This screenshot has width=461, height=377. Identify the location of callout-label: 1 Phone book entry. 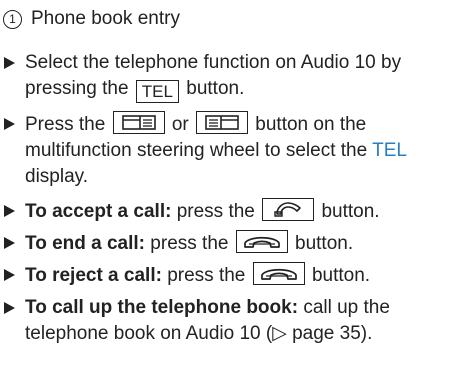
(91, 19).